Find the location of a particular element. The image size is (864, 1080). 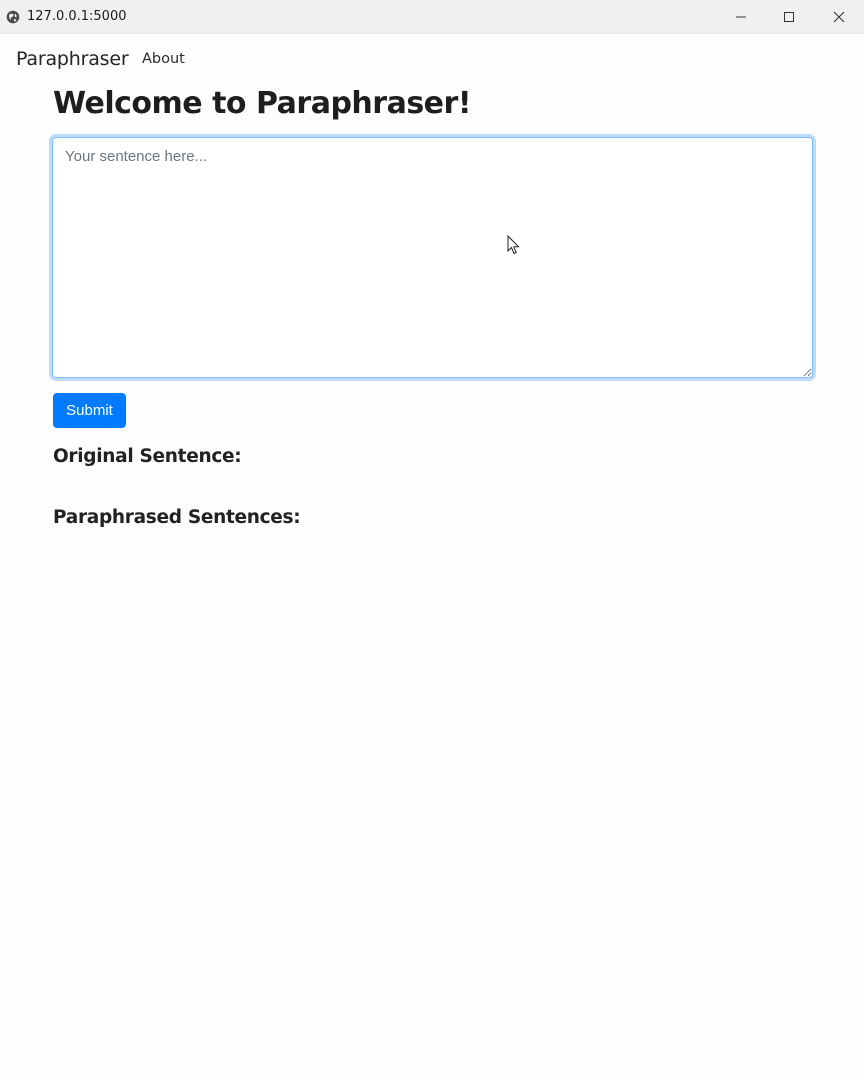

maximize-icon is located at coordinates (789, 17).